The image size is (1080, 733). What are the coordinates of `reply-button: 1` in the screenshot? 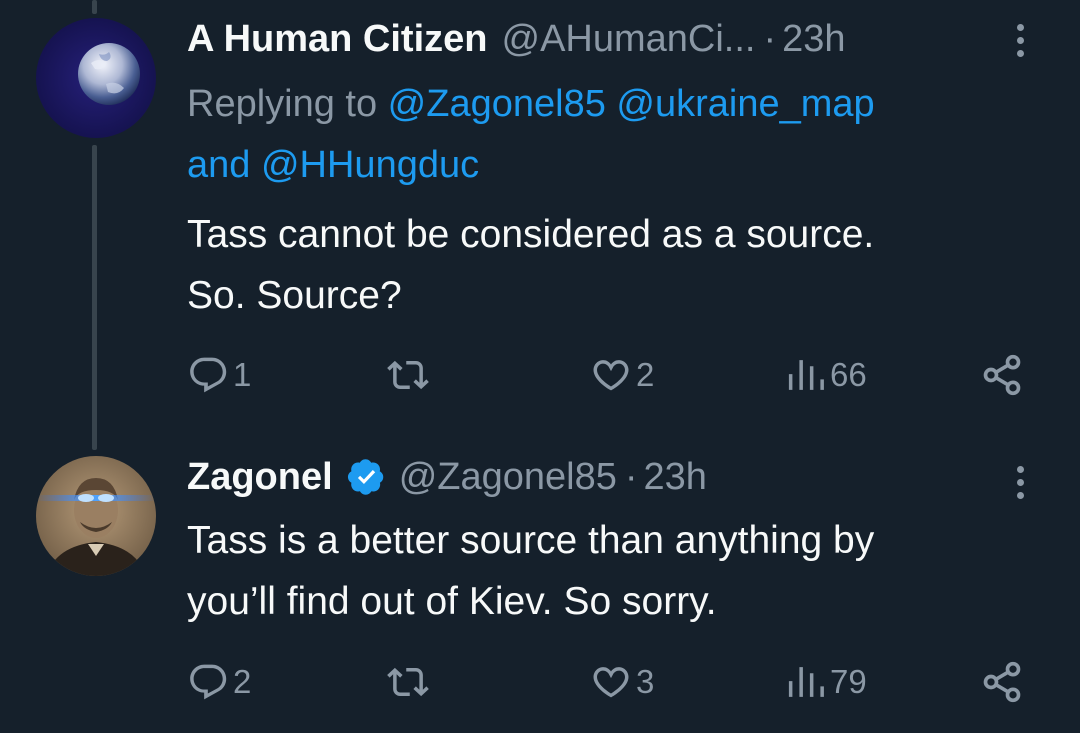 It's located at (219, 375).